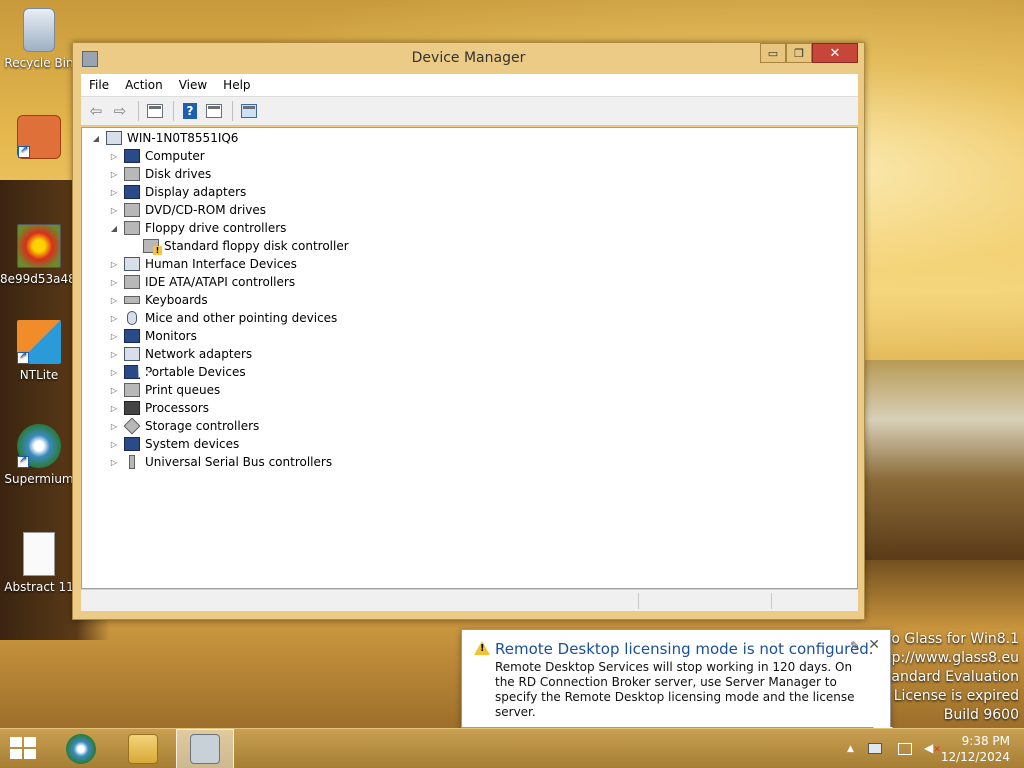 This screenshot has height=768, width=1024. Describe the element at coordinates (799, 53) in the screenshot. I see `maximize-button: ❐` at that location.